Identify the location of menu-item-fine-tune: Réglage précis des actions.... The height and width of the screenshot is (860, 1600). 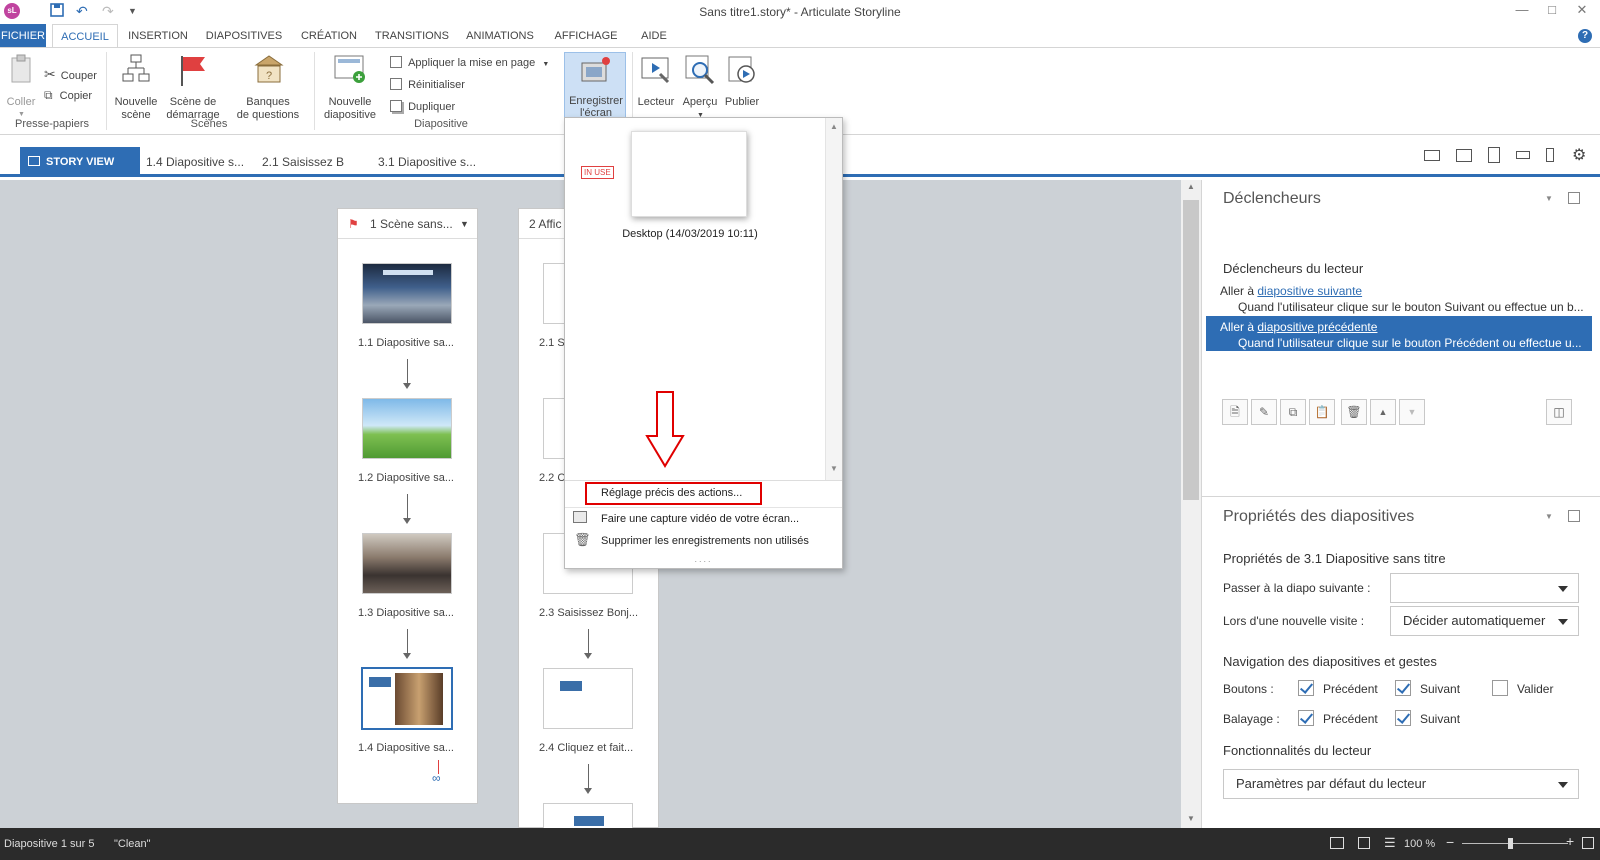
(703, 493).